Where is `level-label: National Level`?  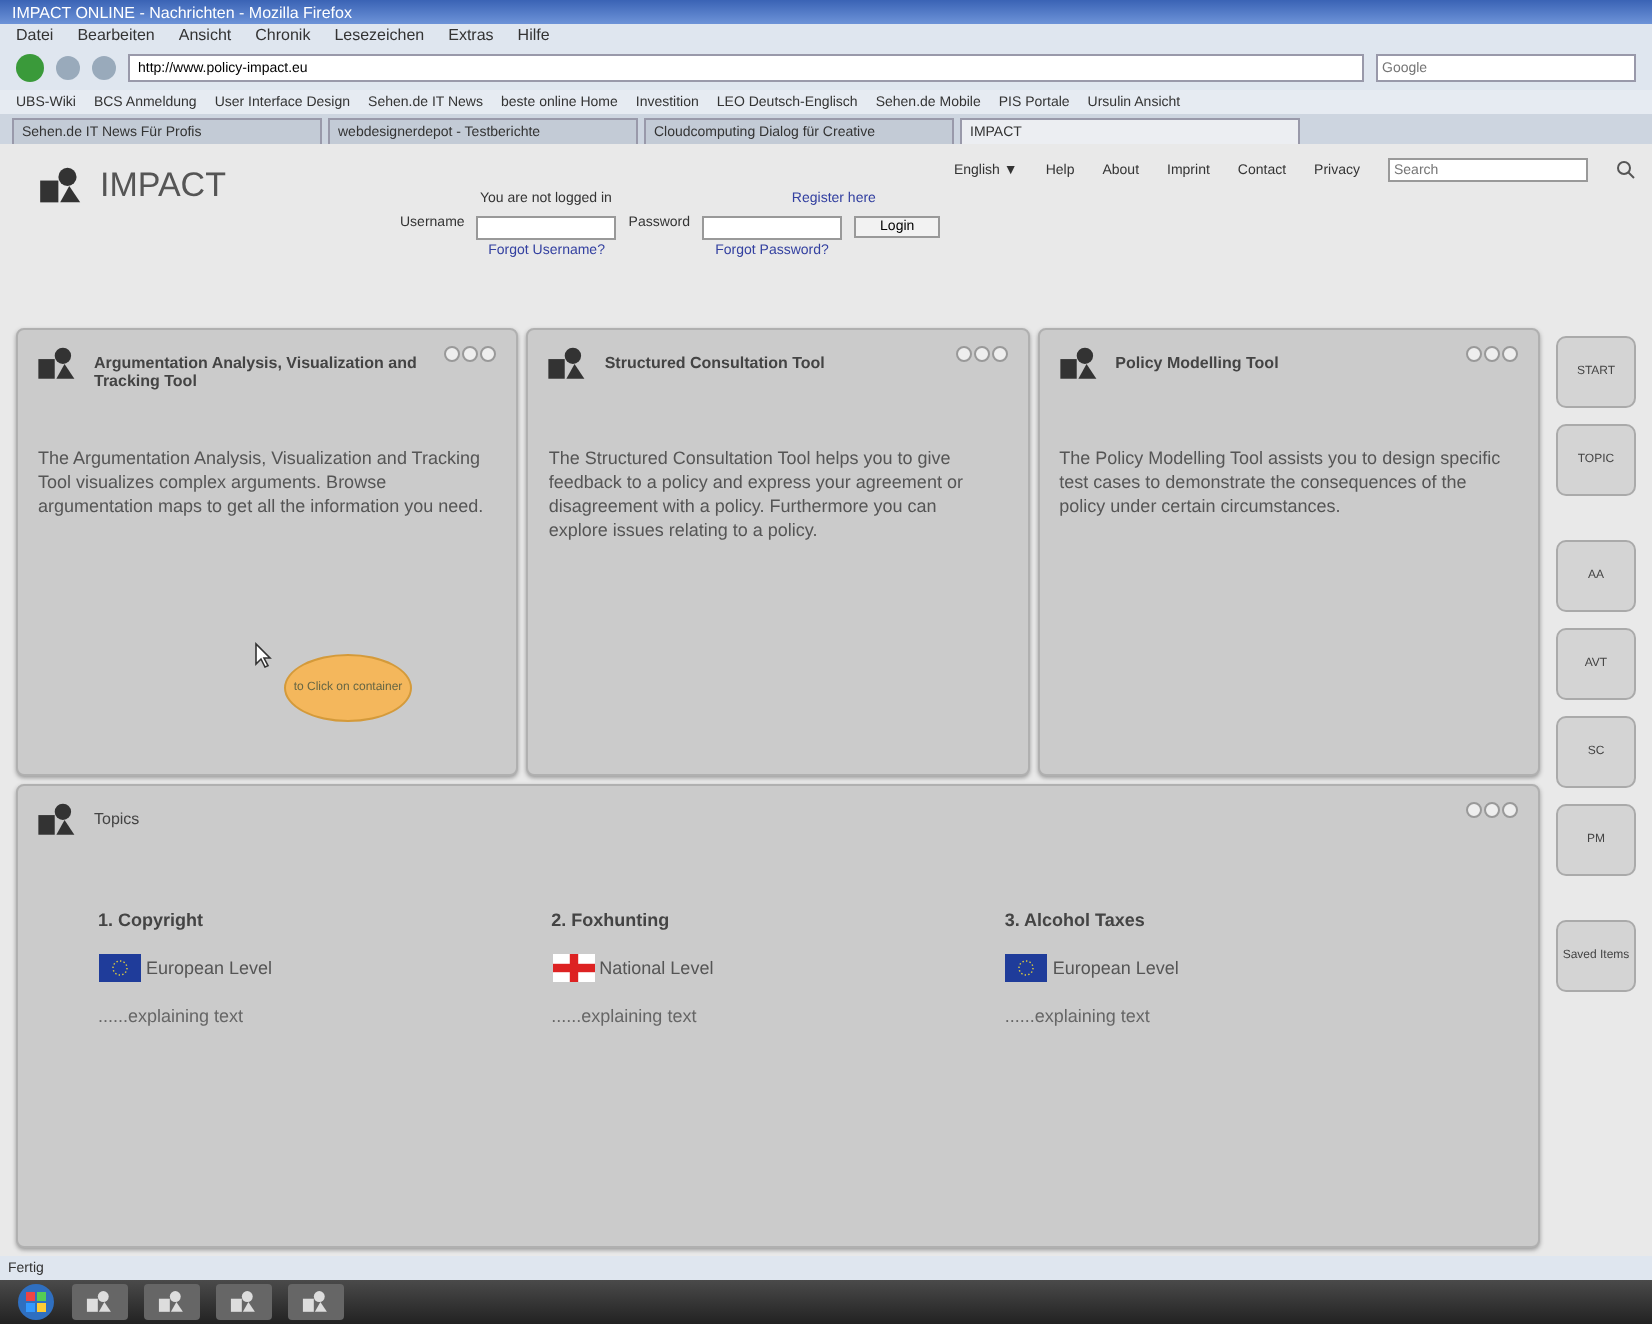
level-label: National Level is located at coordinates (656, 968).